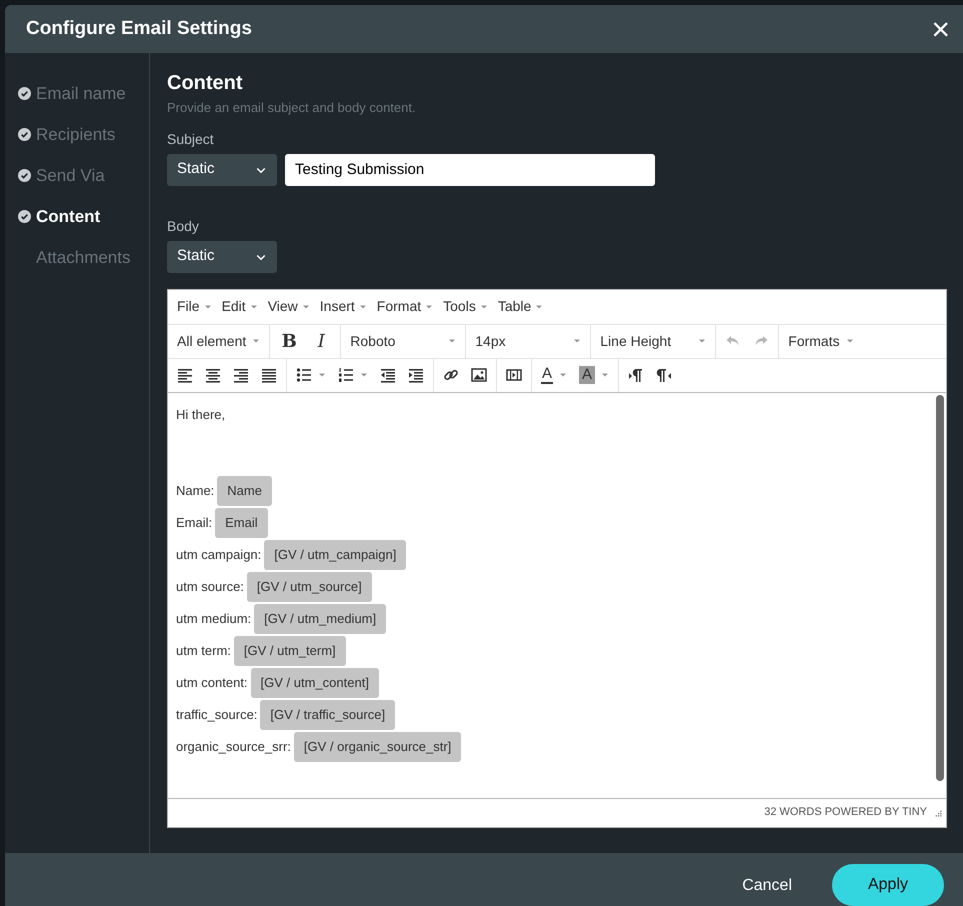 The height and width of the screenshot is (906, 963). Describe the element at coordinates (320, 619) in the screenshot. I see `merge-tag: [GV / utm_medium]` at that location.